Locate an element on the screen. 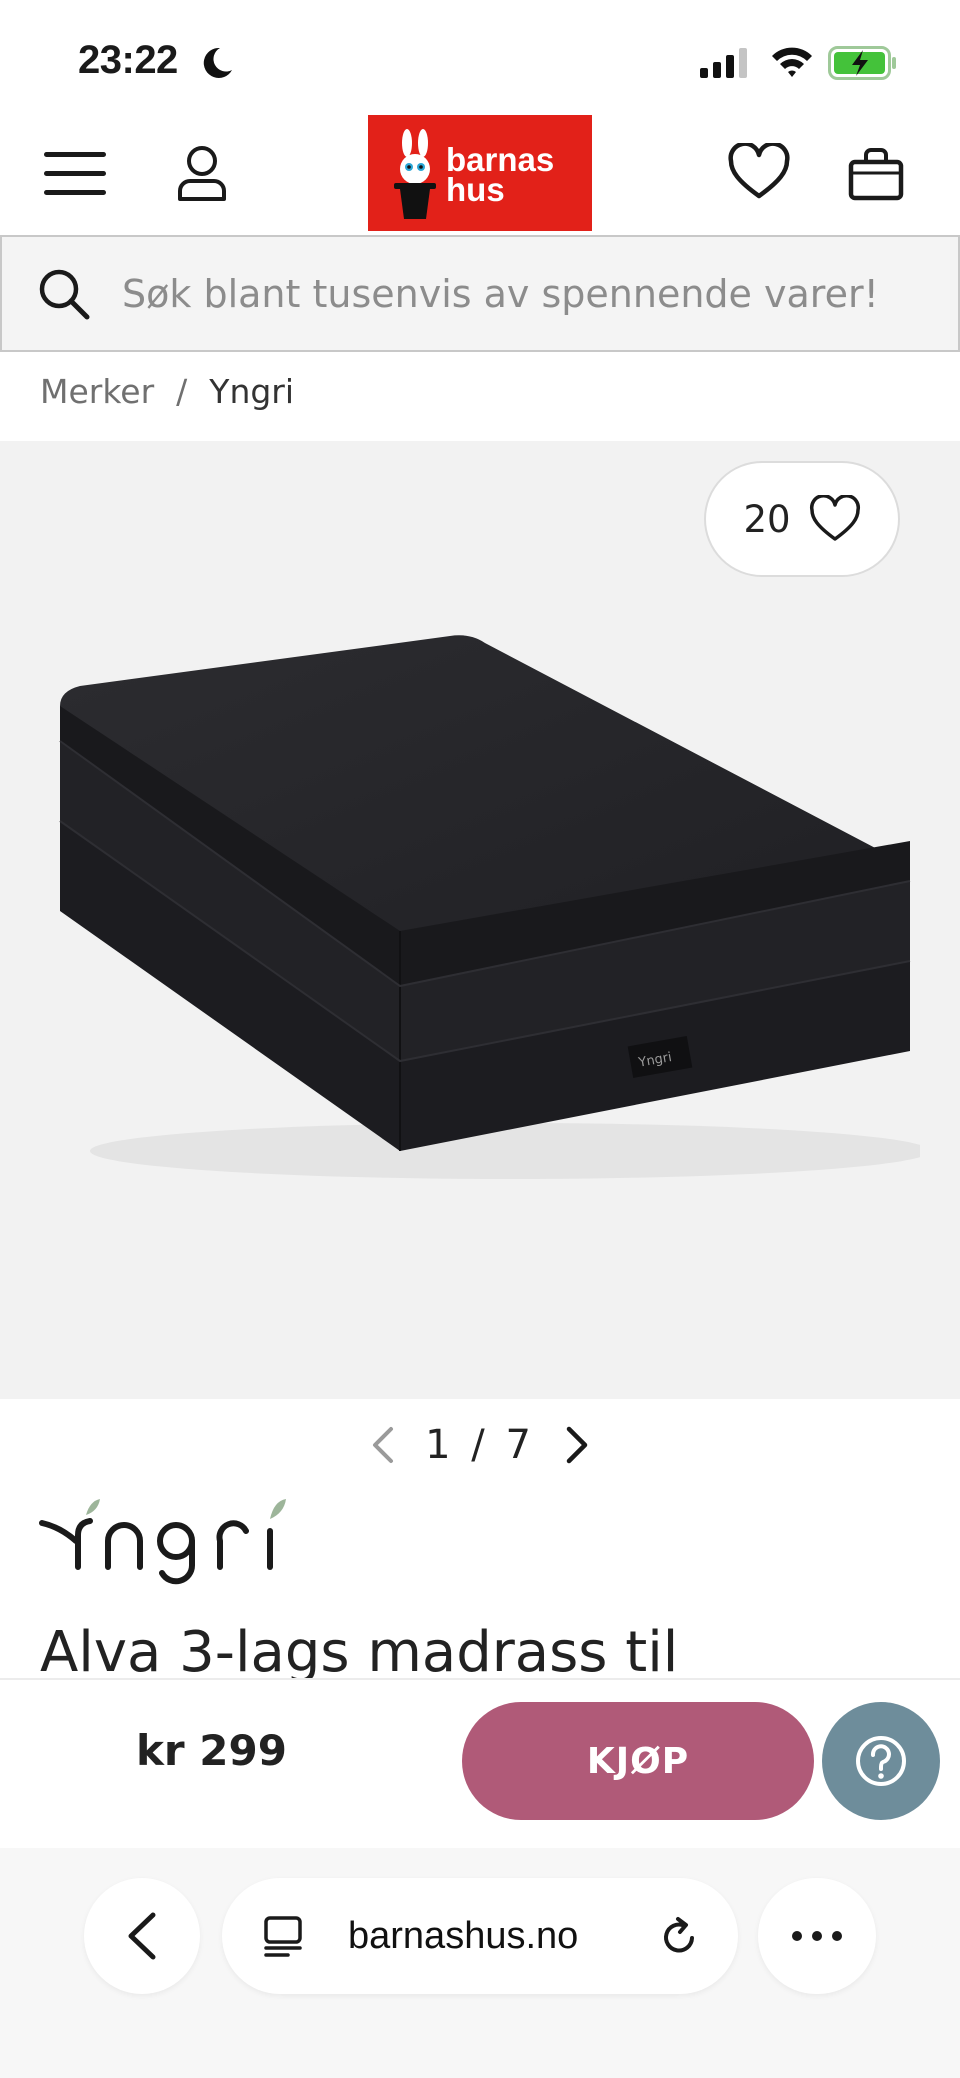 Image resolution: width=960 pixels, height=2078 pixels. back-icon is located at coordinates (142, 1936).